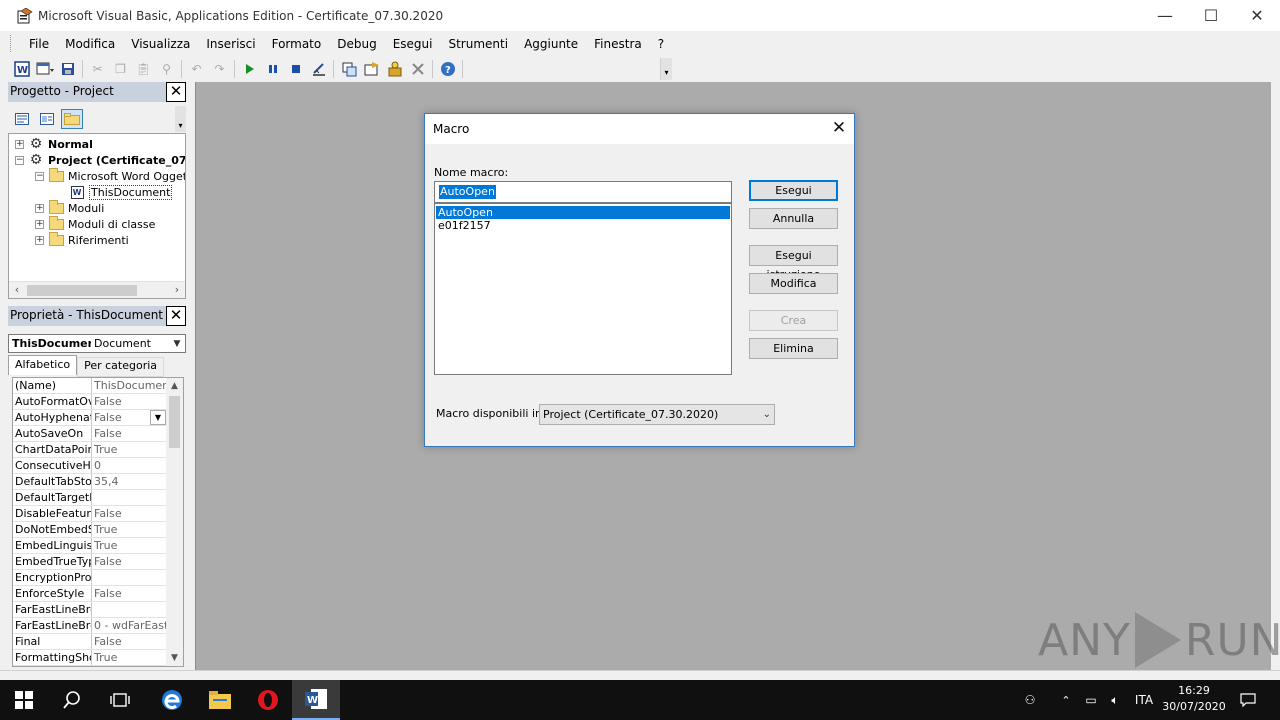  What do you see at coordinates (348, 69) in the screenshot?
I see `project-explorer-icon` at bounding box center [348, 69].